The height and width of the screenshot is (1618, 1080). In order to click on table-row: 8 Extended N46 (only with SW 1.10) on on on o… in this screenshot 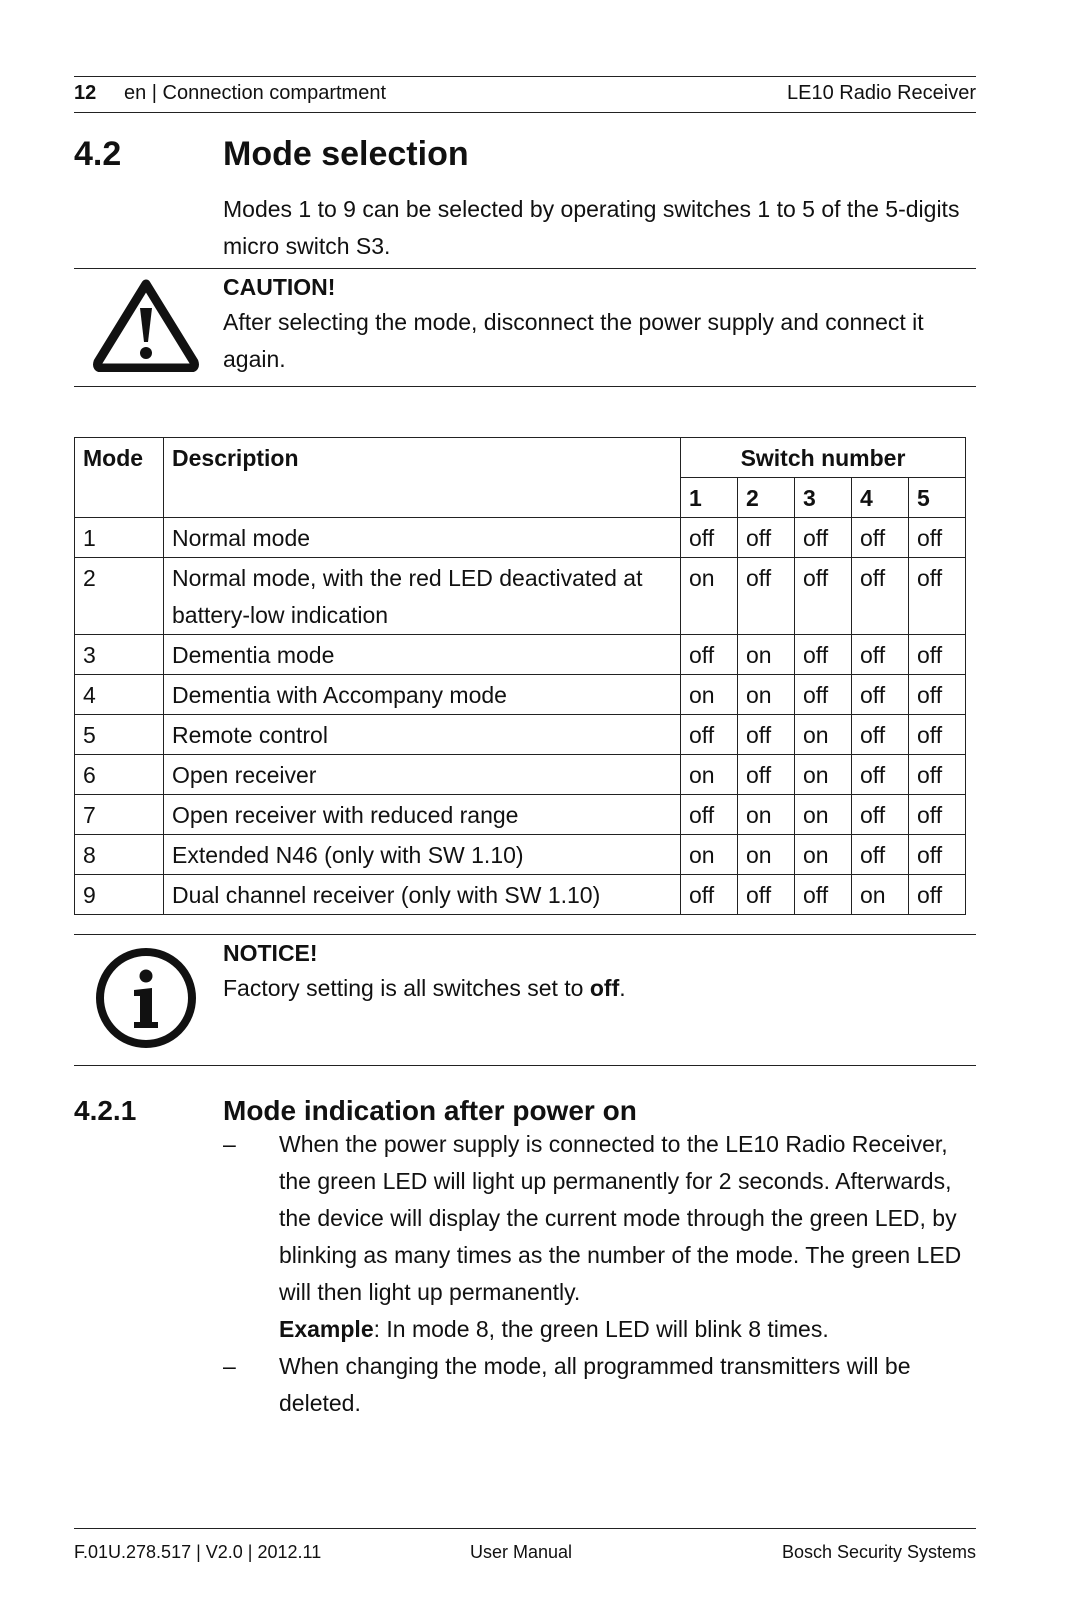, I will do `click(520, 854)`.